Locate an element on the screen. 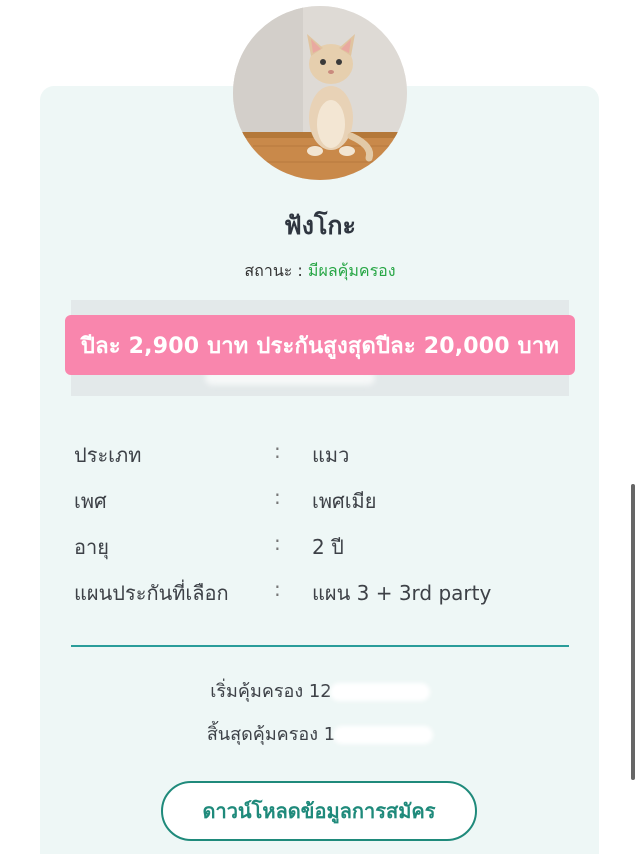  scrollbar is located at coordinates (633, 632).